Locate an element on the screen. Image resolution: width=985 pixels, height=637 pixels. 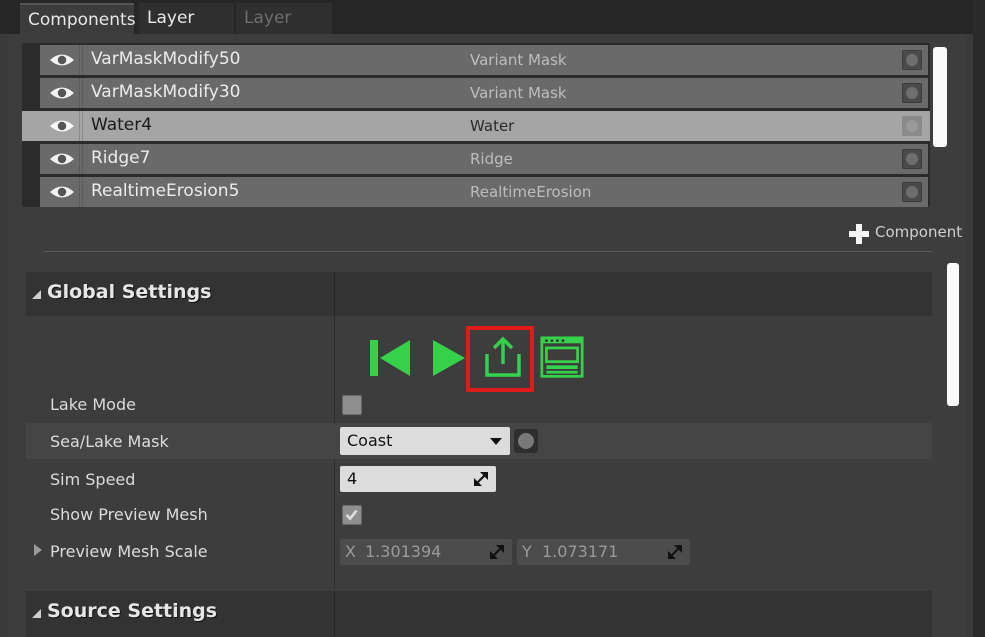
tab-layer-info: Layer Info is located at coordinates (186, 30).